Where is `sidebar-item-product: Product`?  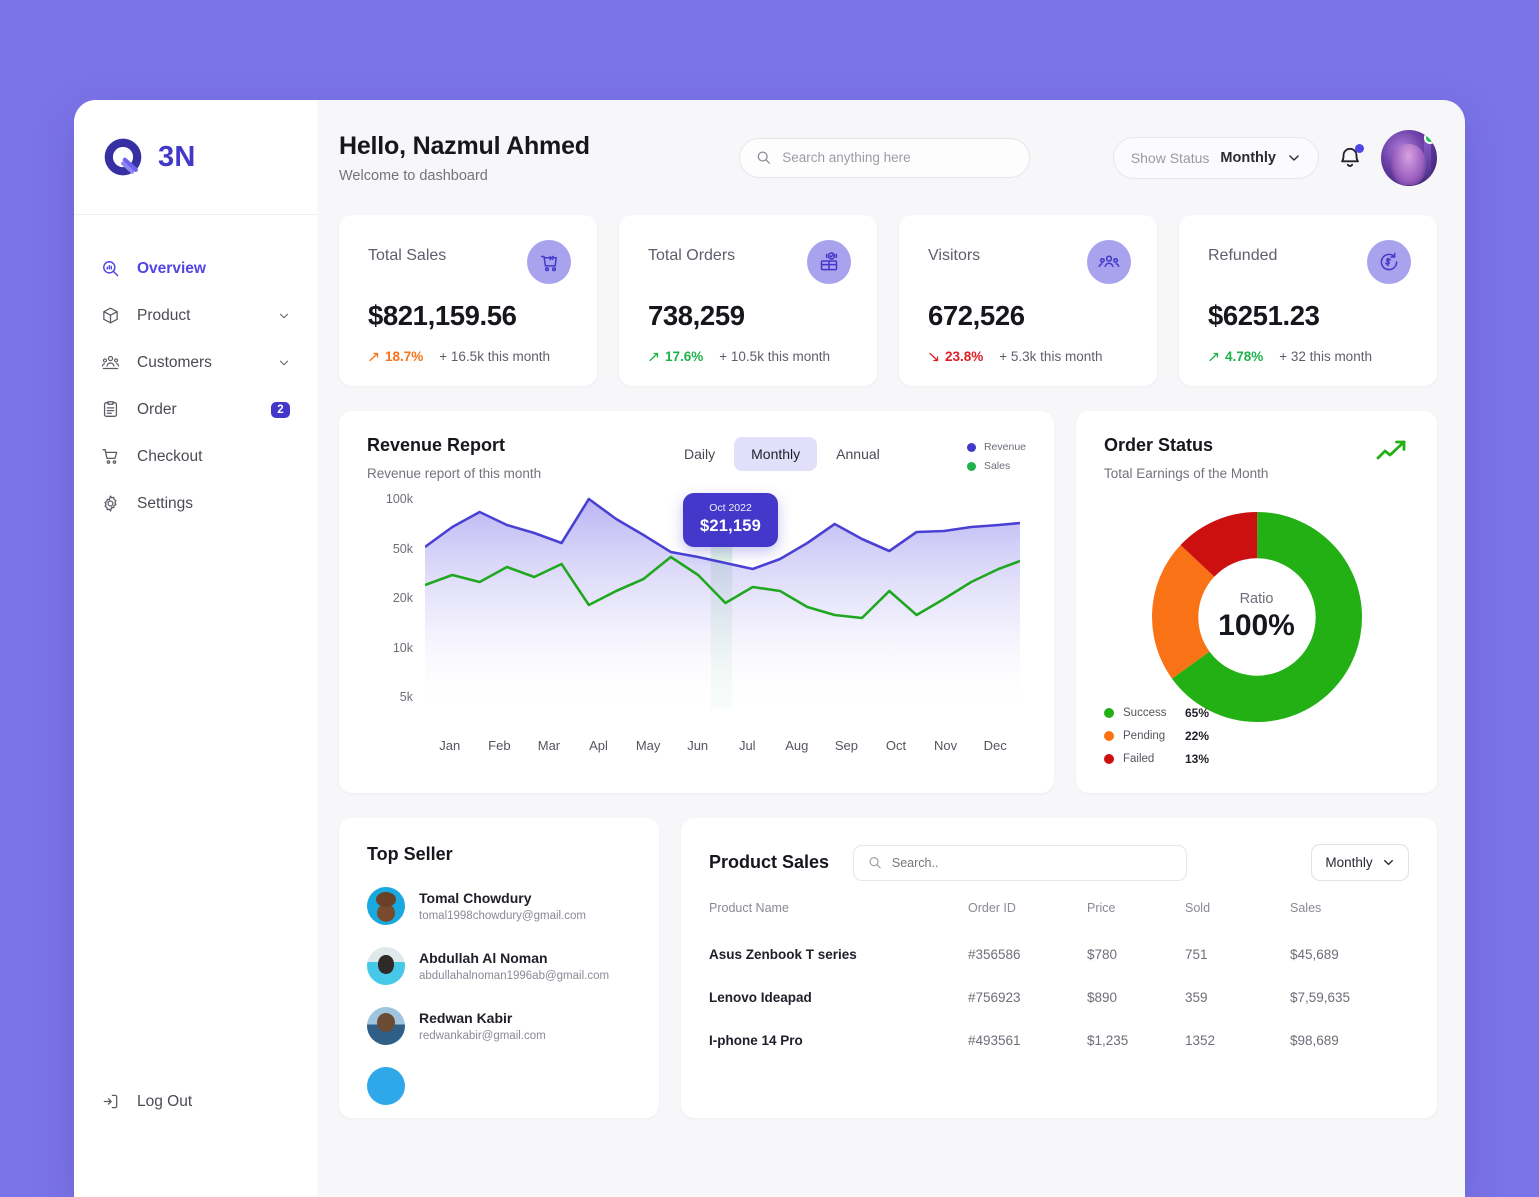 sidebar-item-product: Product is located at coordinates (195, 315).